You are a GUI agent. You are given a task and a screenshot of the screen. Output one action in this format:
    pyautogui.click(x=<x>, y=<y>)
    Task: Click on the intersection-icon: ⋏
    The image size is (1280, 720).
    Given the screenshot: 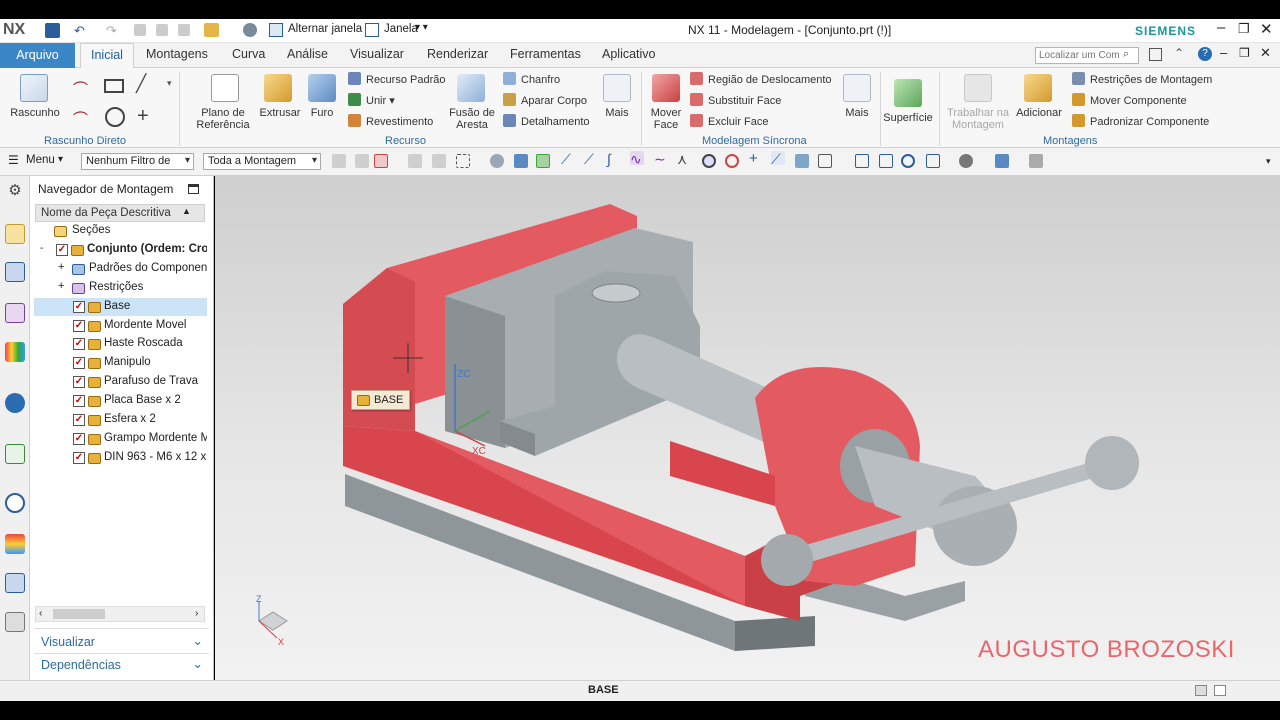 What is the action you would take?
    pyautogui.click(x=684, y=159)
    